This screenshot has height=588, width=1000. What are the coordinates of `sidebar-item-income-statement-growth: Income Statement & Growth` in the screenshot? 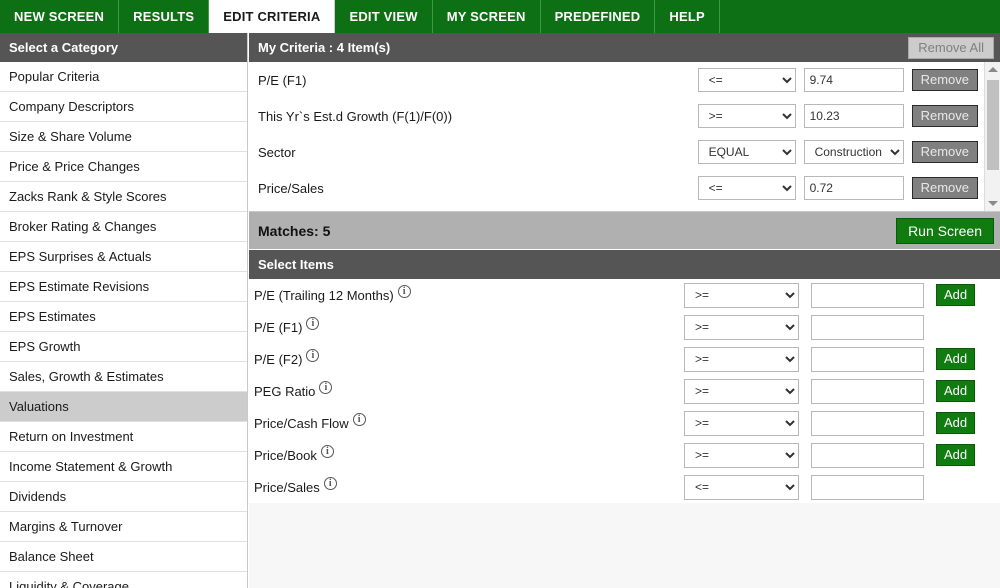 It's located at (123, 467).